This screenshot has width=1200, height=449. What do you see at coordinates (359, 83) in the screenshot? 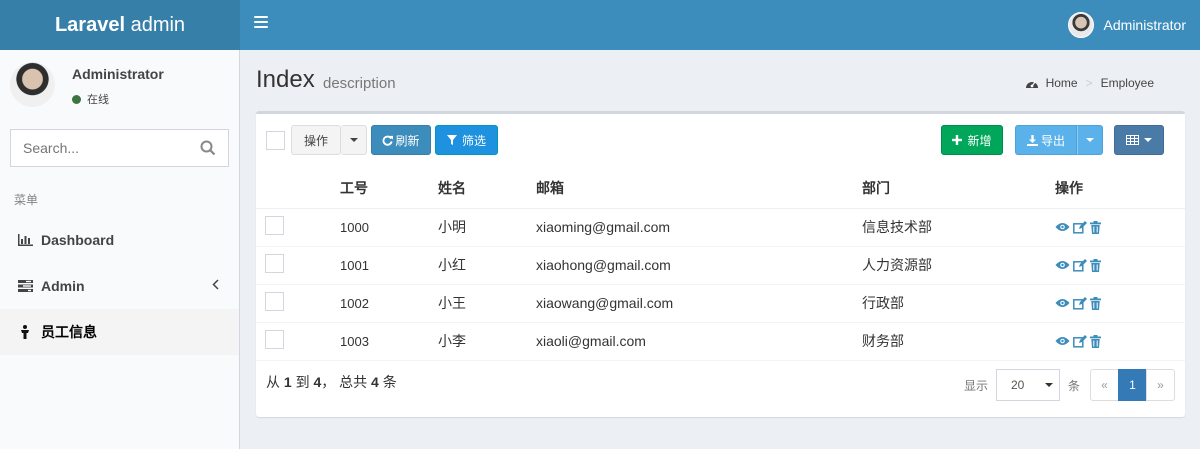
I see `page-description: description` at bounding box center [359, 83].